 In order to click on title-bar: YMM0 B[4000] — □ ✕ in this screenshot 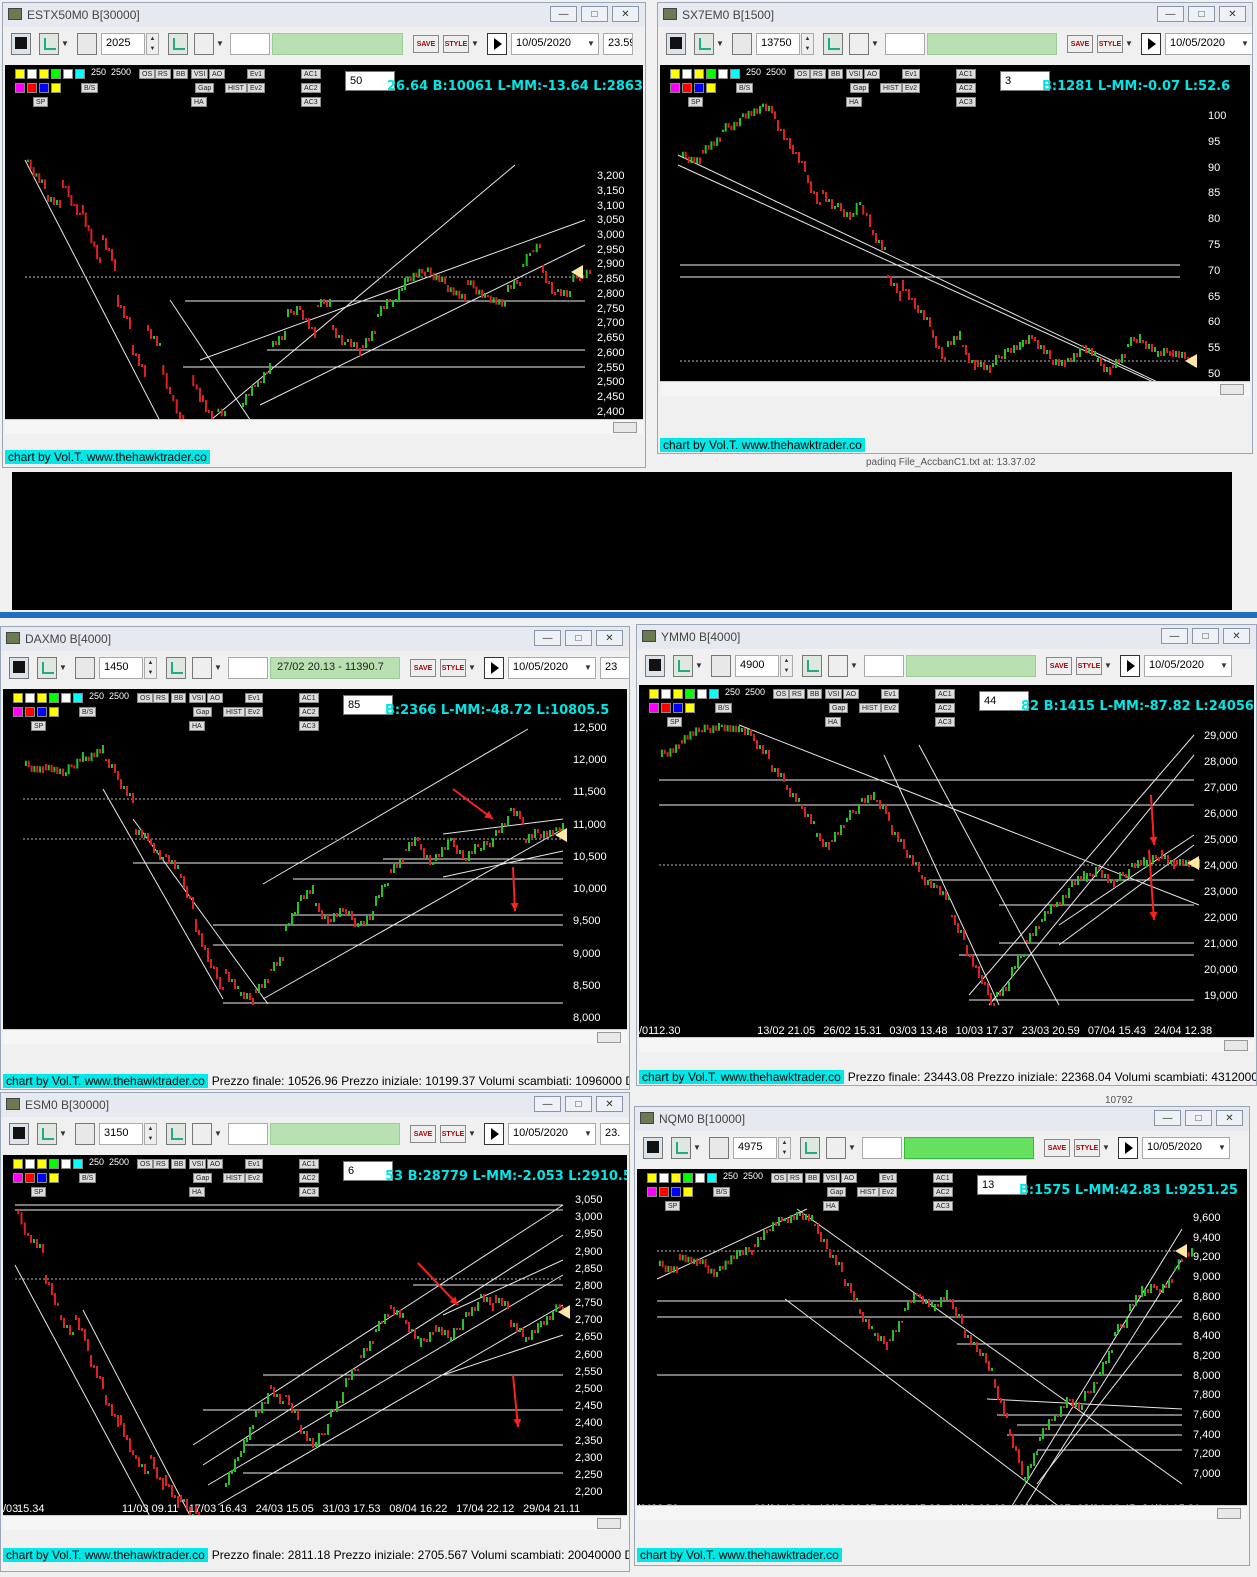, I will do `click(946, 637)`.